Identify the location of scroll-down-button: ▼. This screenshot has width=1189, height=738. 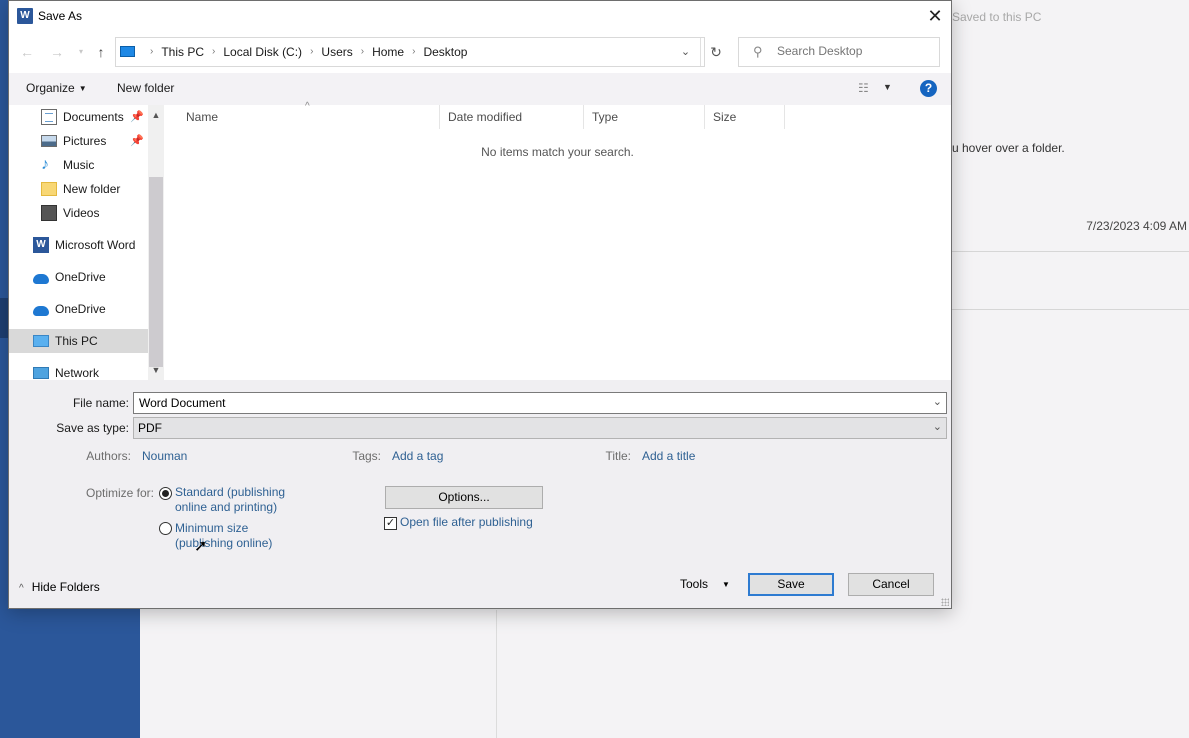
(156, 370).